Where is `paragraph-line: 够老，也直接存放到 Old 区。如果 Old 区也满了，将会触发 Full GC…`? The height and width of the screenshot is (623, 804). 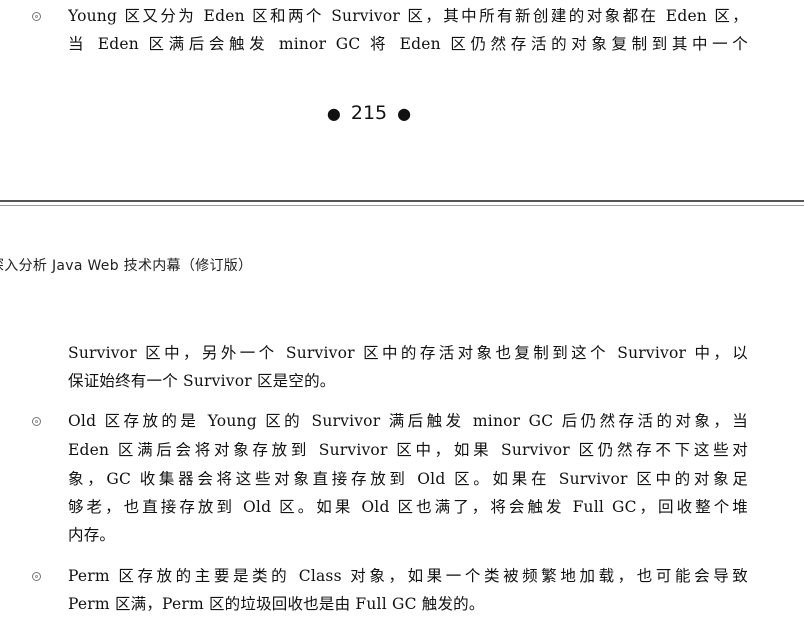 paragraph-line: 够老，也直接存放到 Old 区。如果 Old 区也满了，将会触发 Full GC… is located at coordinates (408, 507).